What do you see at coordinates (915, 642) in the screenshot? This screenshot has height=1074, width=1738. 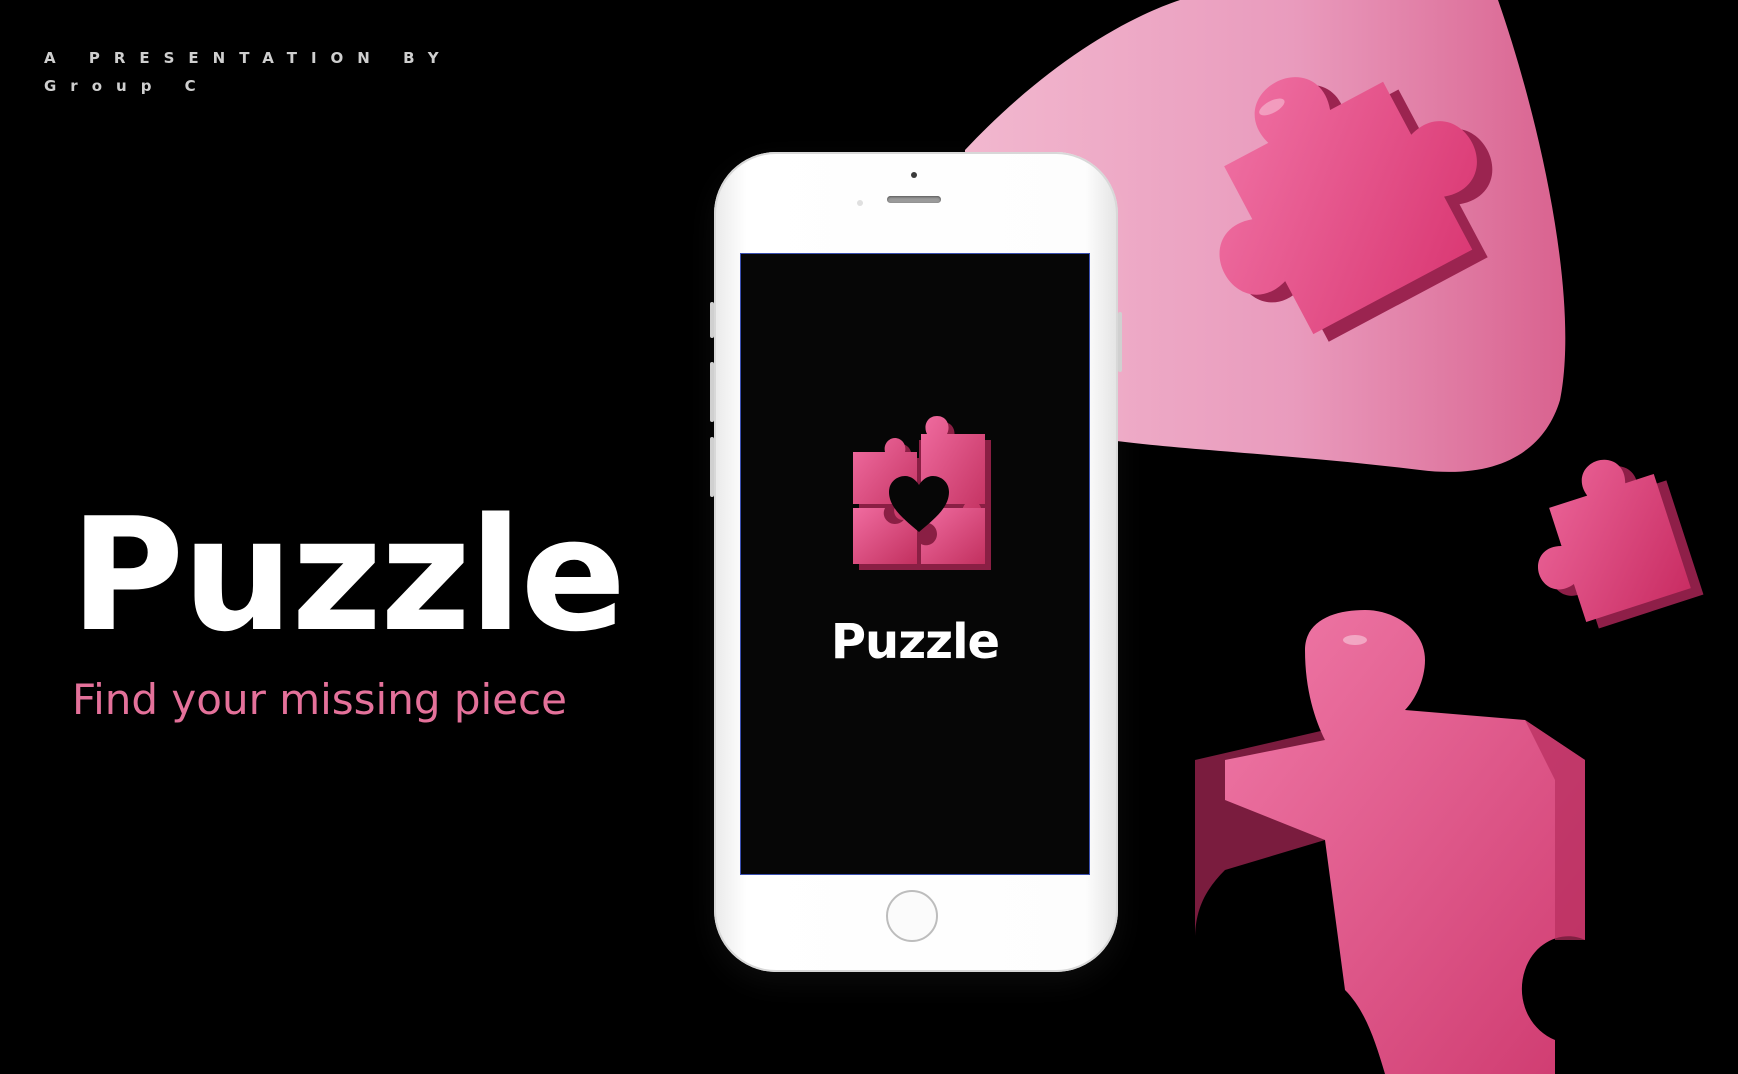 I see `app-title: Puzzle` at bounding box center [915, 642].